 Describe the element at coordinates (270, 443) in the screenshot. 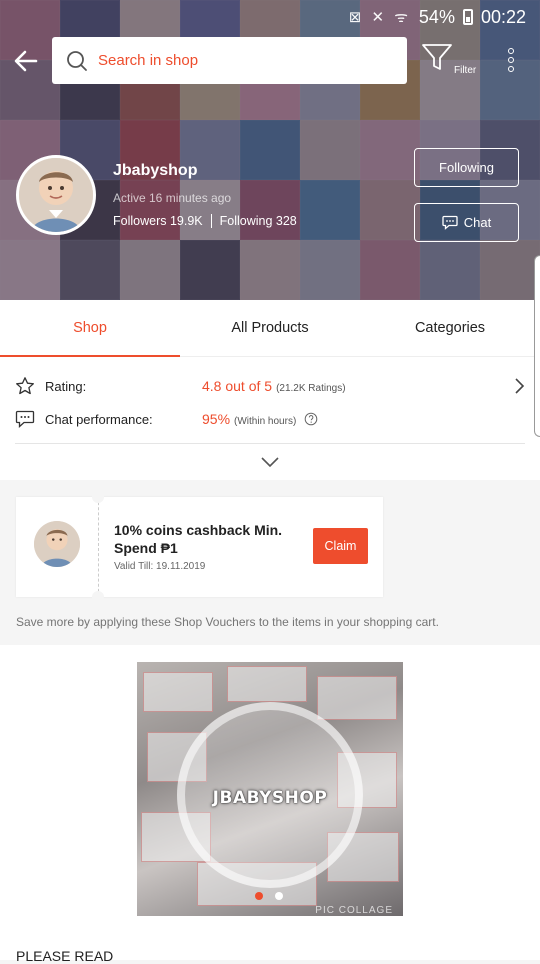

I see `stats-divider-line` at that location.